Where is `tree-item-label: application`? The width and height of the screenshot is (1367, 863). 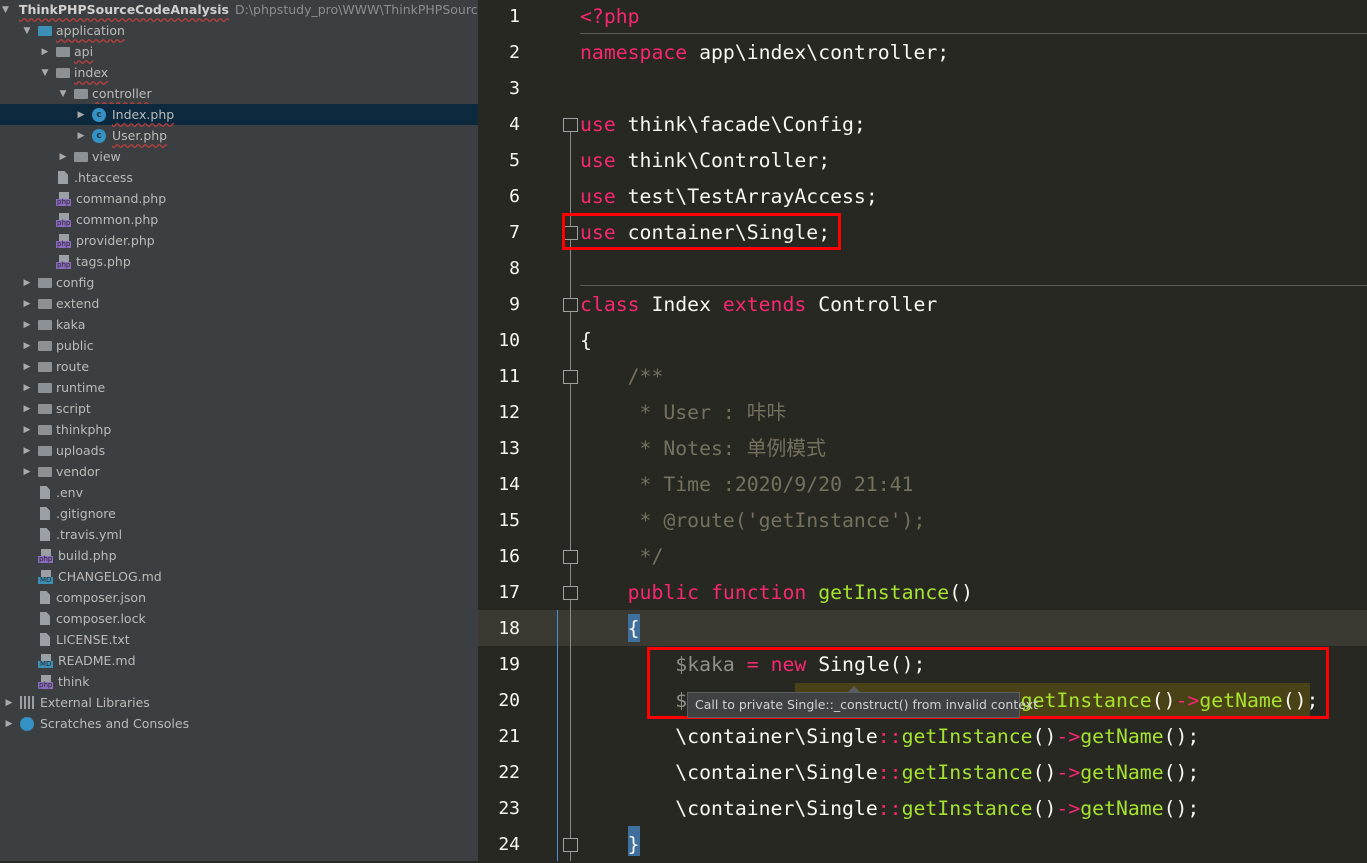 tree-item-label: application is located at coordinates (90, 30).